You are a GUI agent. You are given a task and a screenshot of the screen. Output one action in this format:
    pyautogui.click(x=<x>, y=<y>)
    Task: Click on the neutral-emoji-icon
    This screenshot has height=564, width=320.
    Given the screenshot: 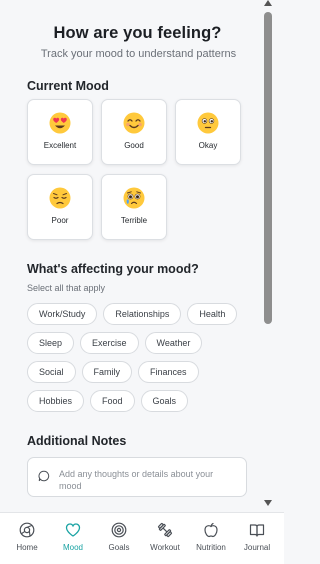 What is the action you would take?
    pyautogui.click(x=208, y=123)
    